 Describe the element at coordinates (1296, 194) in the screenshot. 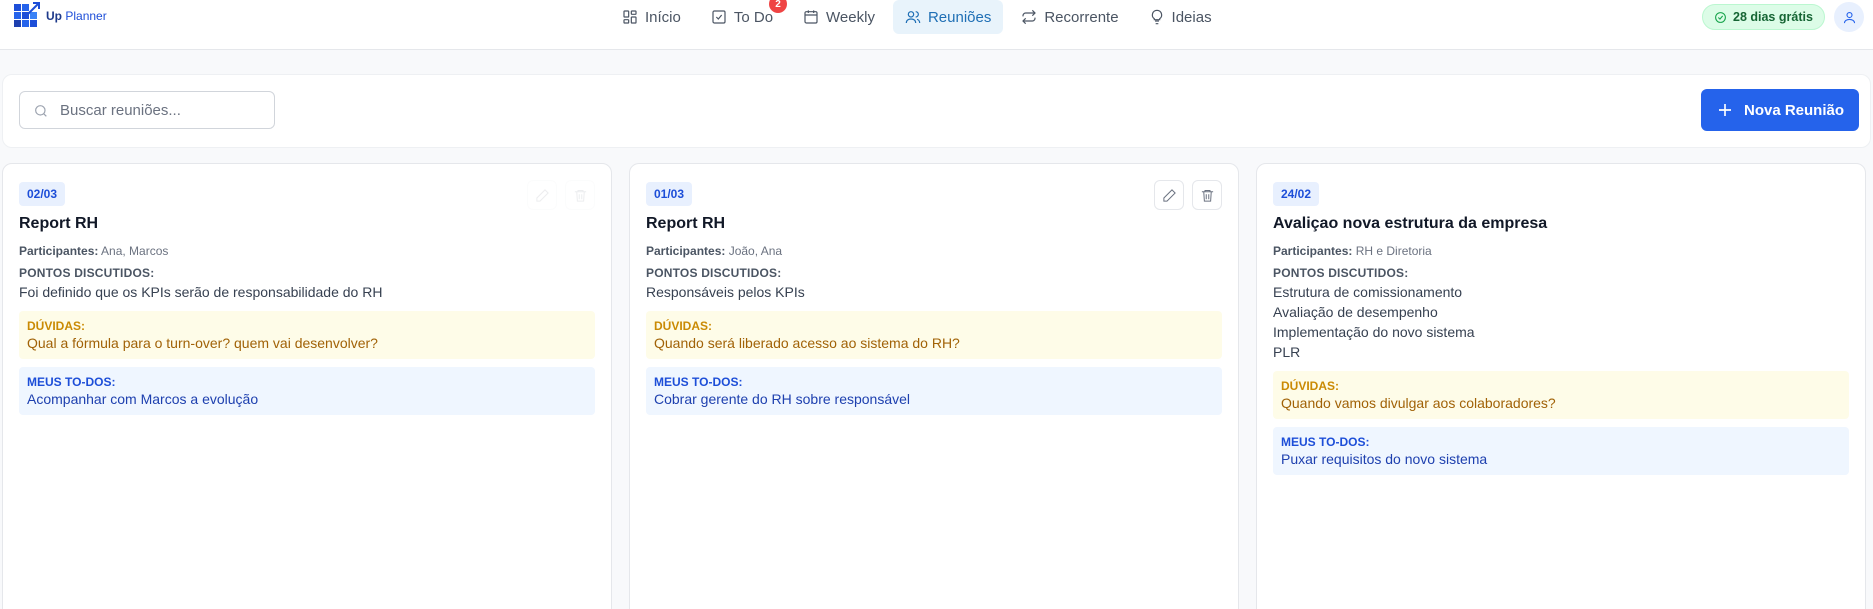

I see `meeting-date-badge: 24/02` at that location.